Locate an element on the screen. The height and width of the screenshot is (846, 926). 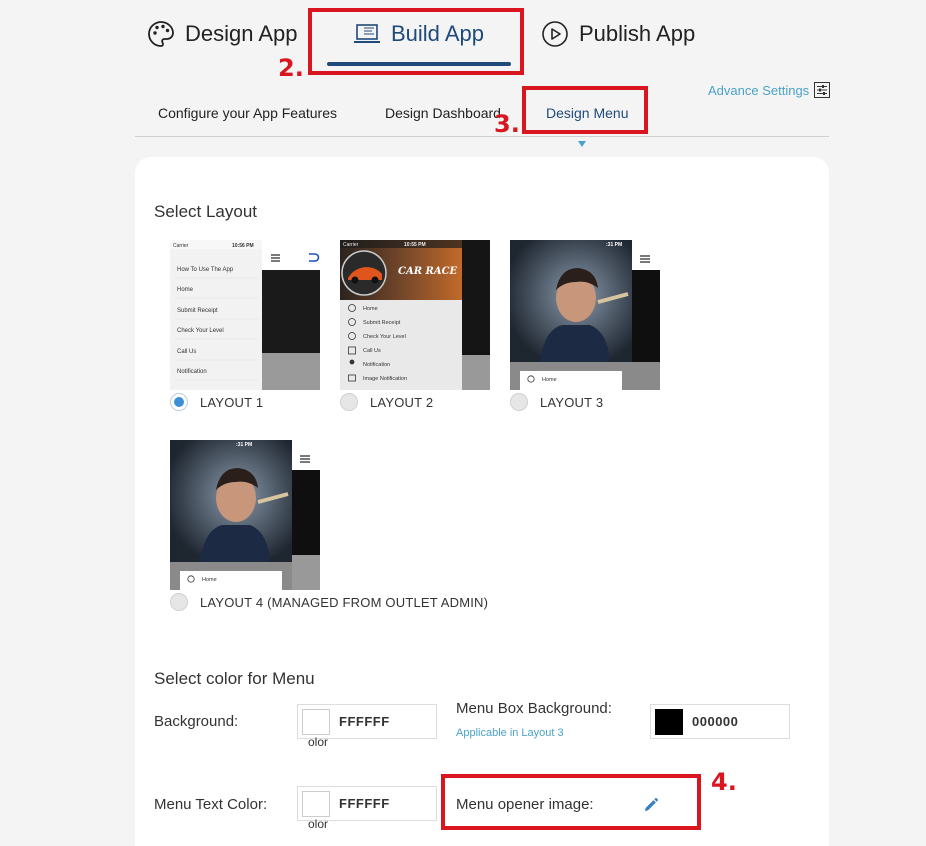
layout-1-time: 10:56 PM is located at coordinates (243, 246).